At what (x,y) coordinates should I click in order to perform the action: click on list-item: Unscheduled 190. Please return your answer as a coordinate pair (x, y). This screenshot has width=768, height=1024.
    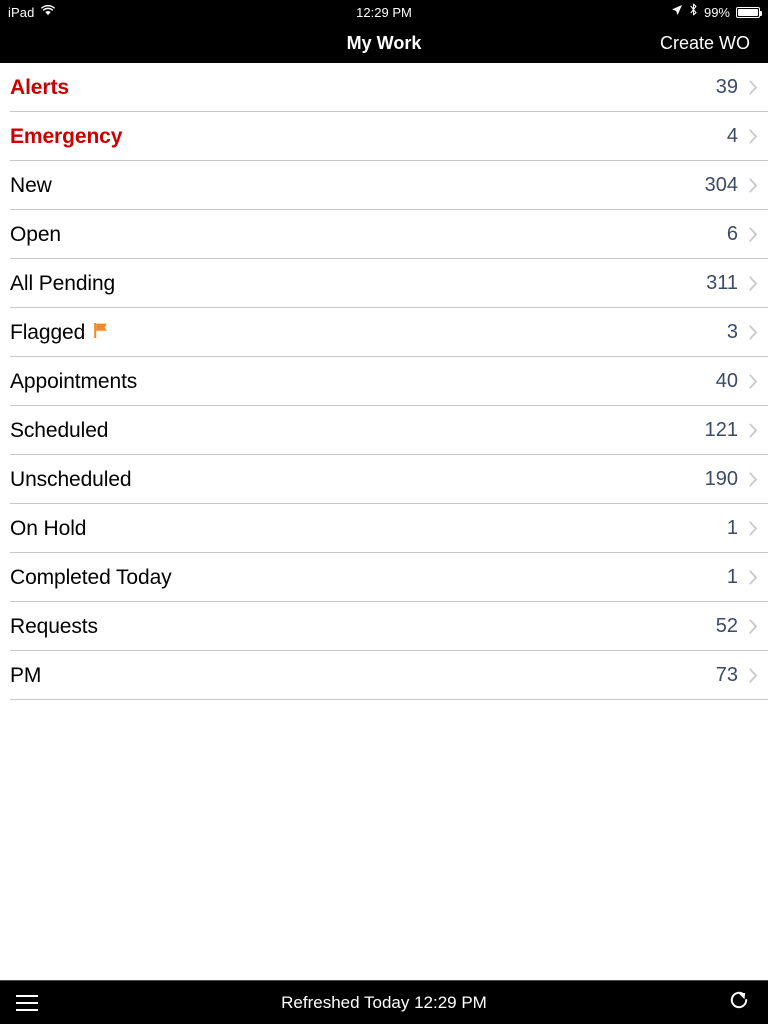
    Looking at the image, I should click on (384, 479).